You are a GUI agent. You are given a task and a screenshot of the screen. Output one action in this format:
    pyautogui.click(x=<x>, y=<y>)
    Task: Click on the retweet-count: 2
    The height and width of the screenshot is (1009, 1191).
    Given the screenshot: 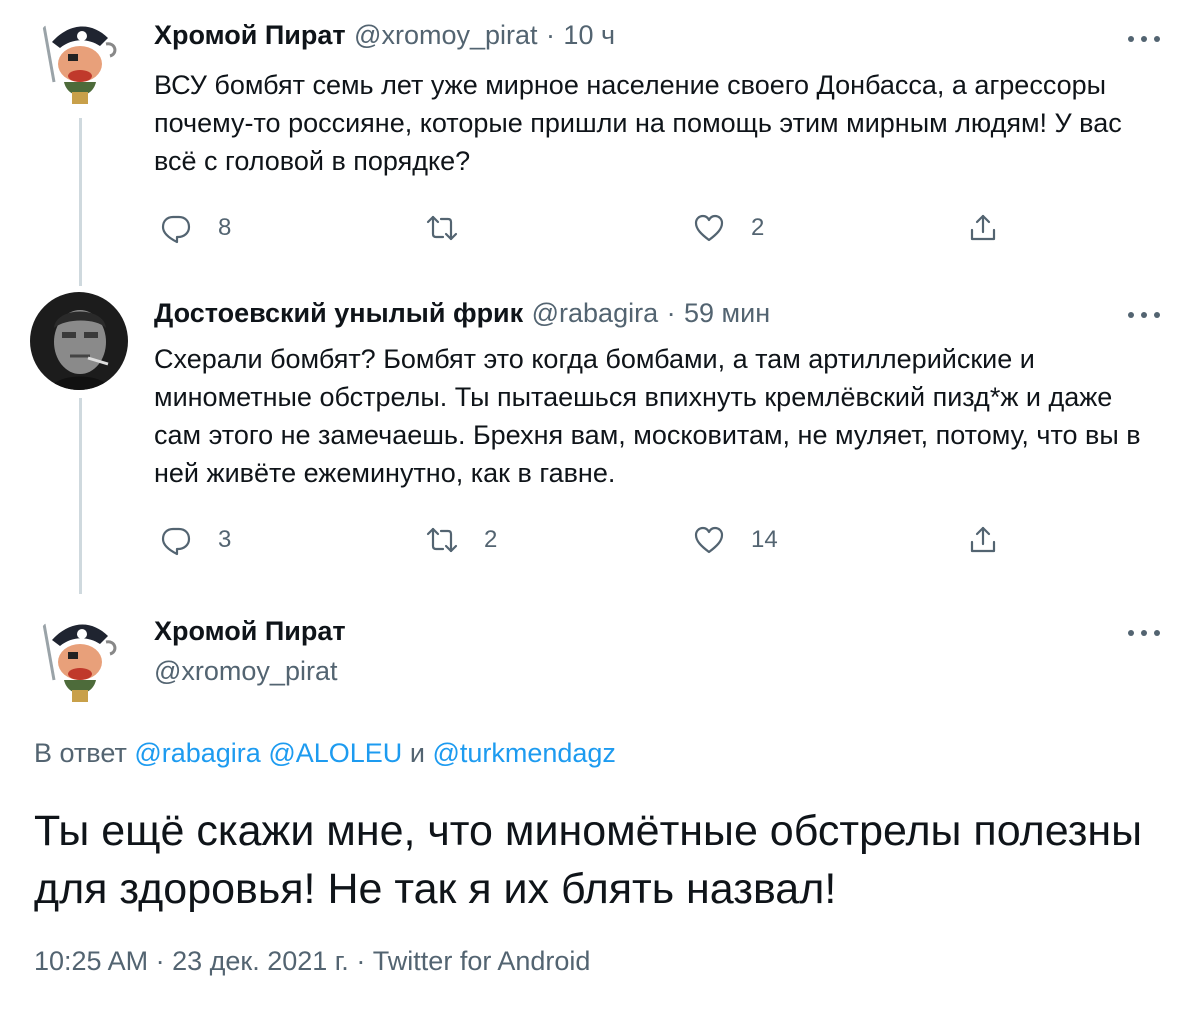 What is the action you would take?
    pyautogui.click(x=491, y=539)
    